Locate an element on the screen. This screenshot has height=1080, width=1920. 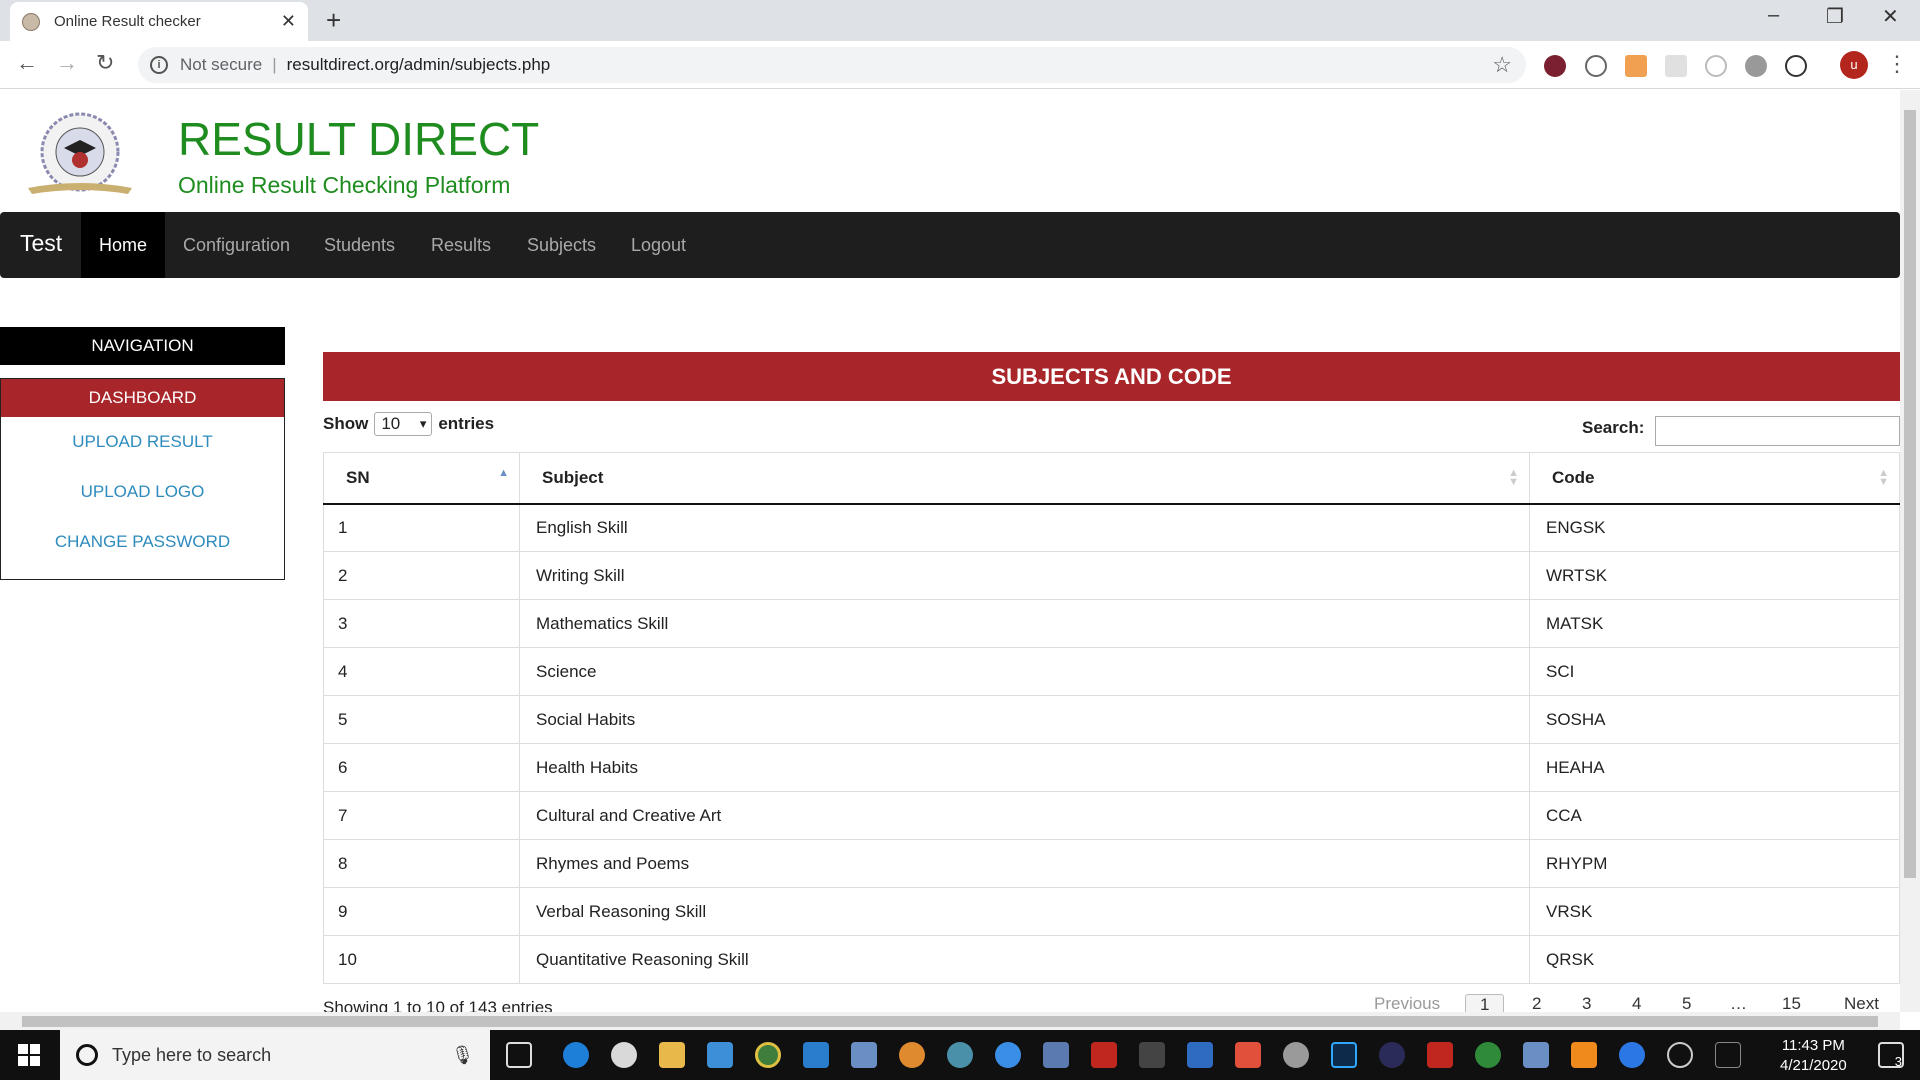
table-row: 10 Quantitative Reasoning Skill QRSK is located at coordinates (1111, 959).